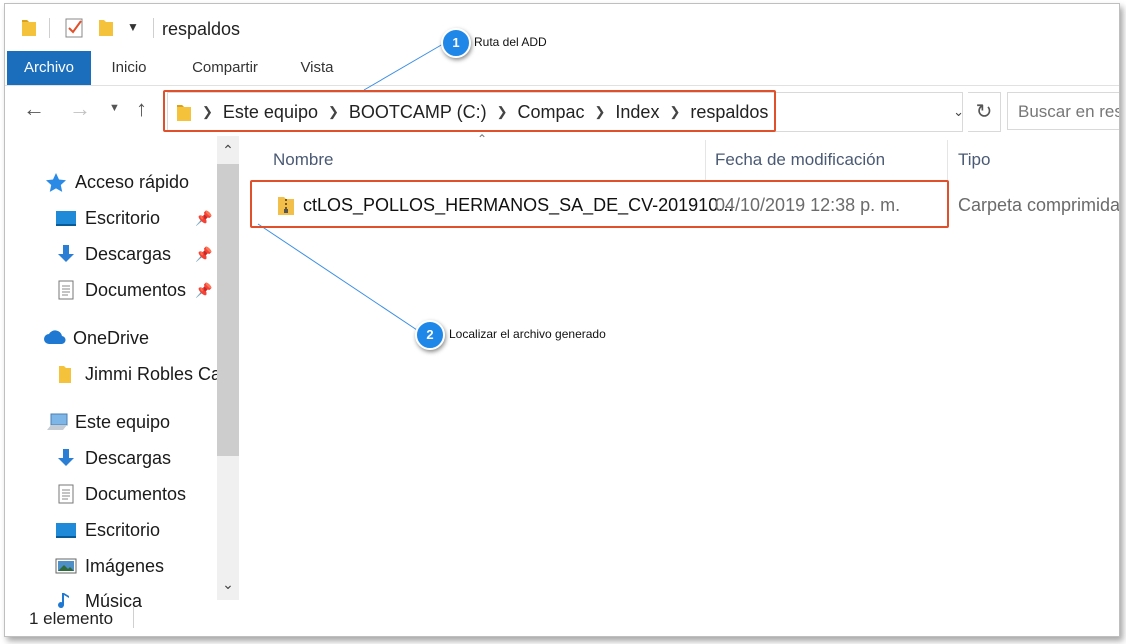 This screenshot has width=1126, height=644. What do you see at coordinates (510, 42) in the screenshot?
I see `annotation-text-1: Ruta del ADD` at bounding box center [510, 42].